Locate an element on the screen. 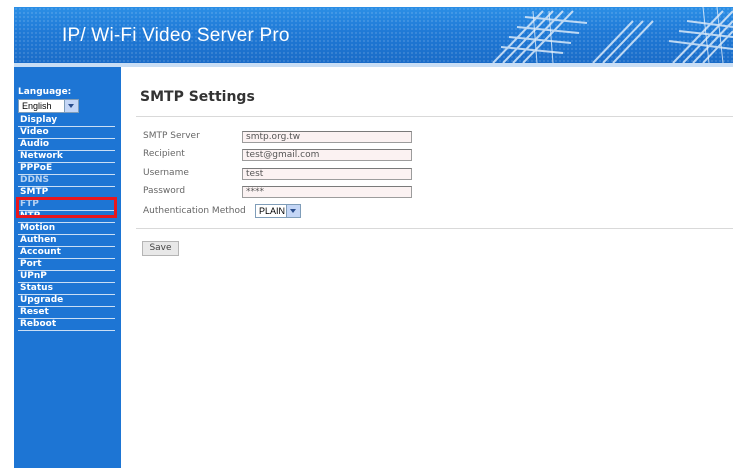 Image resolution: width=733 pixels, height=468 pixels. header-divider-strip is located at coordinates (373, 65).